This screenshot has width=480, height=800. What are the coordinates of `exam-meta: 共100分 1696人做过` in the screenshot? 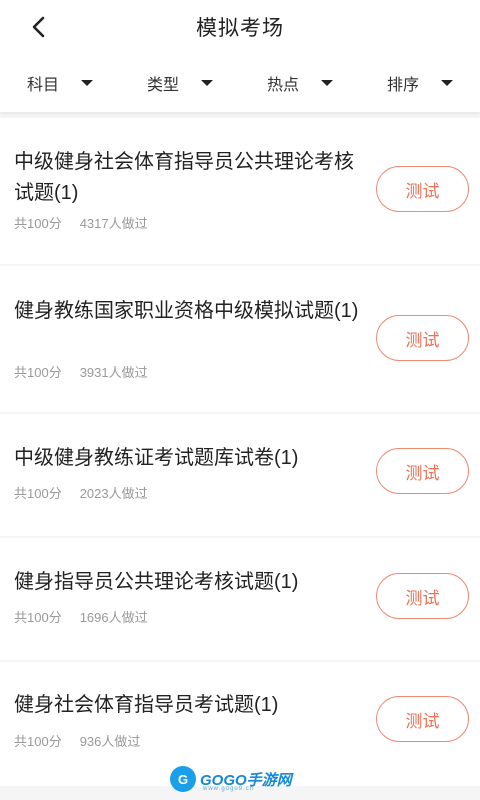 It's located at (81, 616).